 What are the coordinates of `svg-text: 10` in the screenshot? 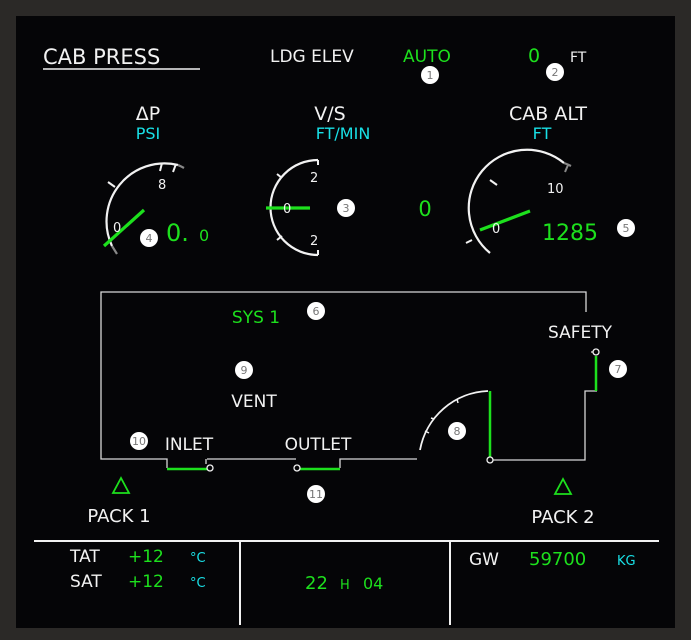 It's located at (139, 441).